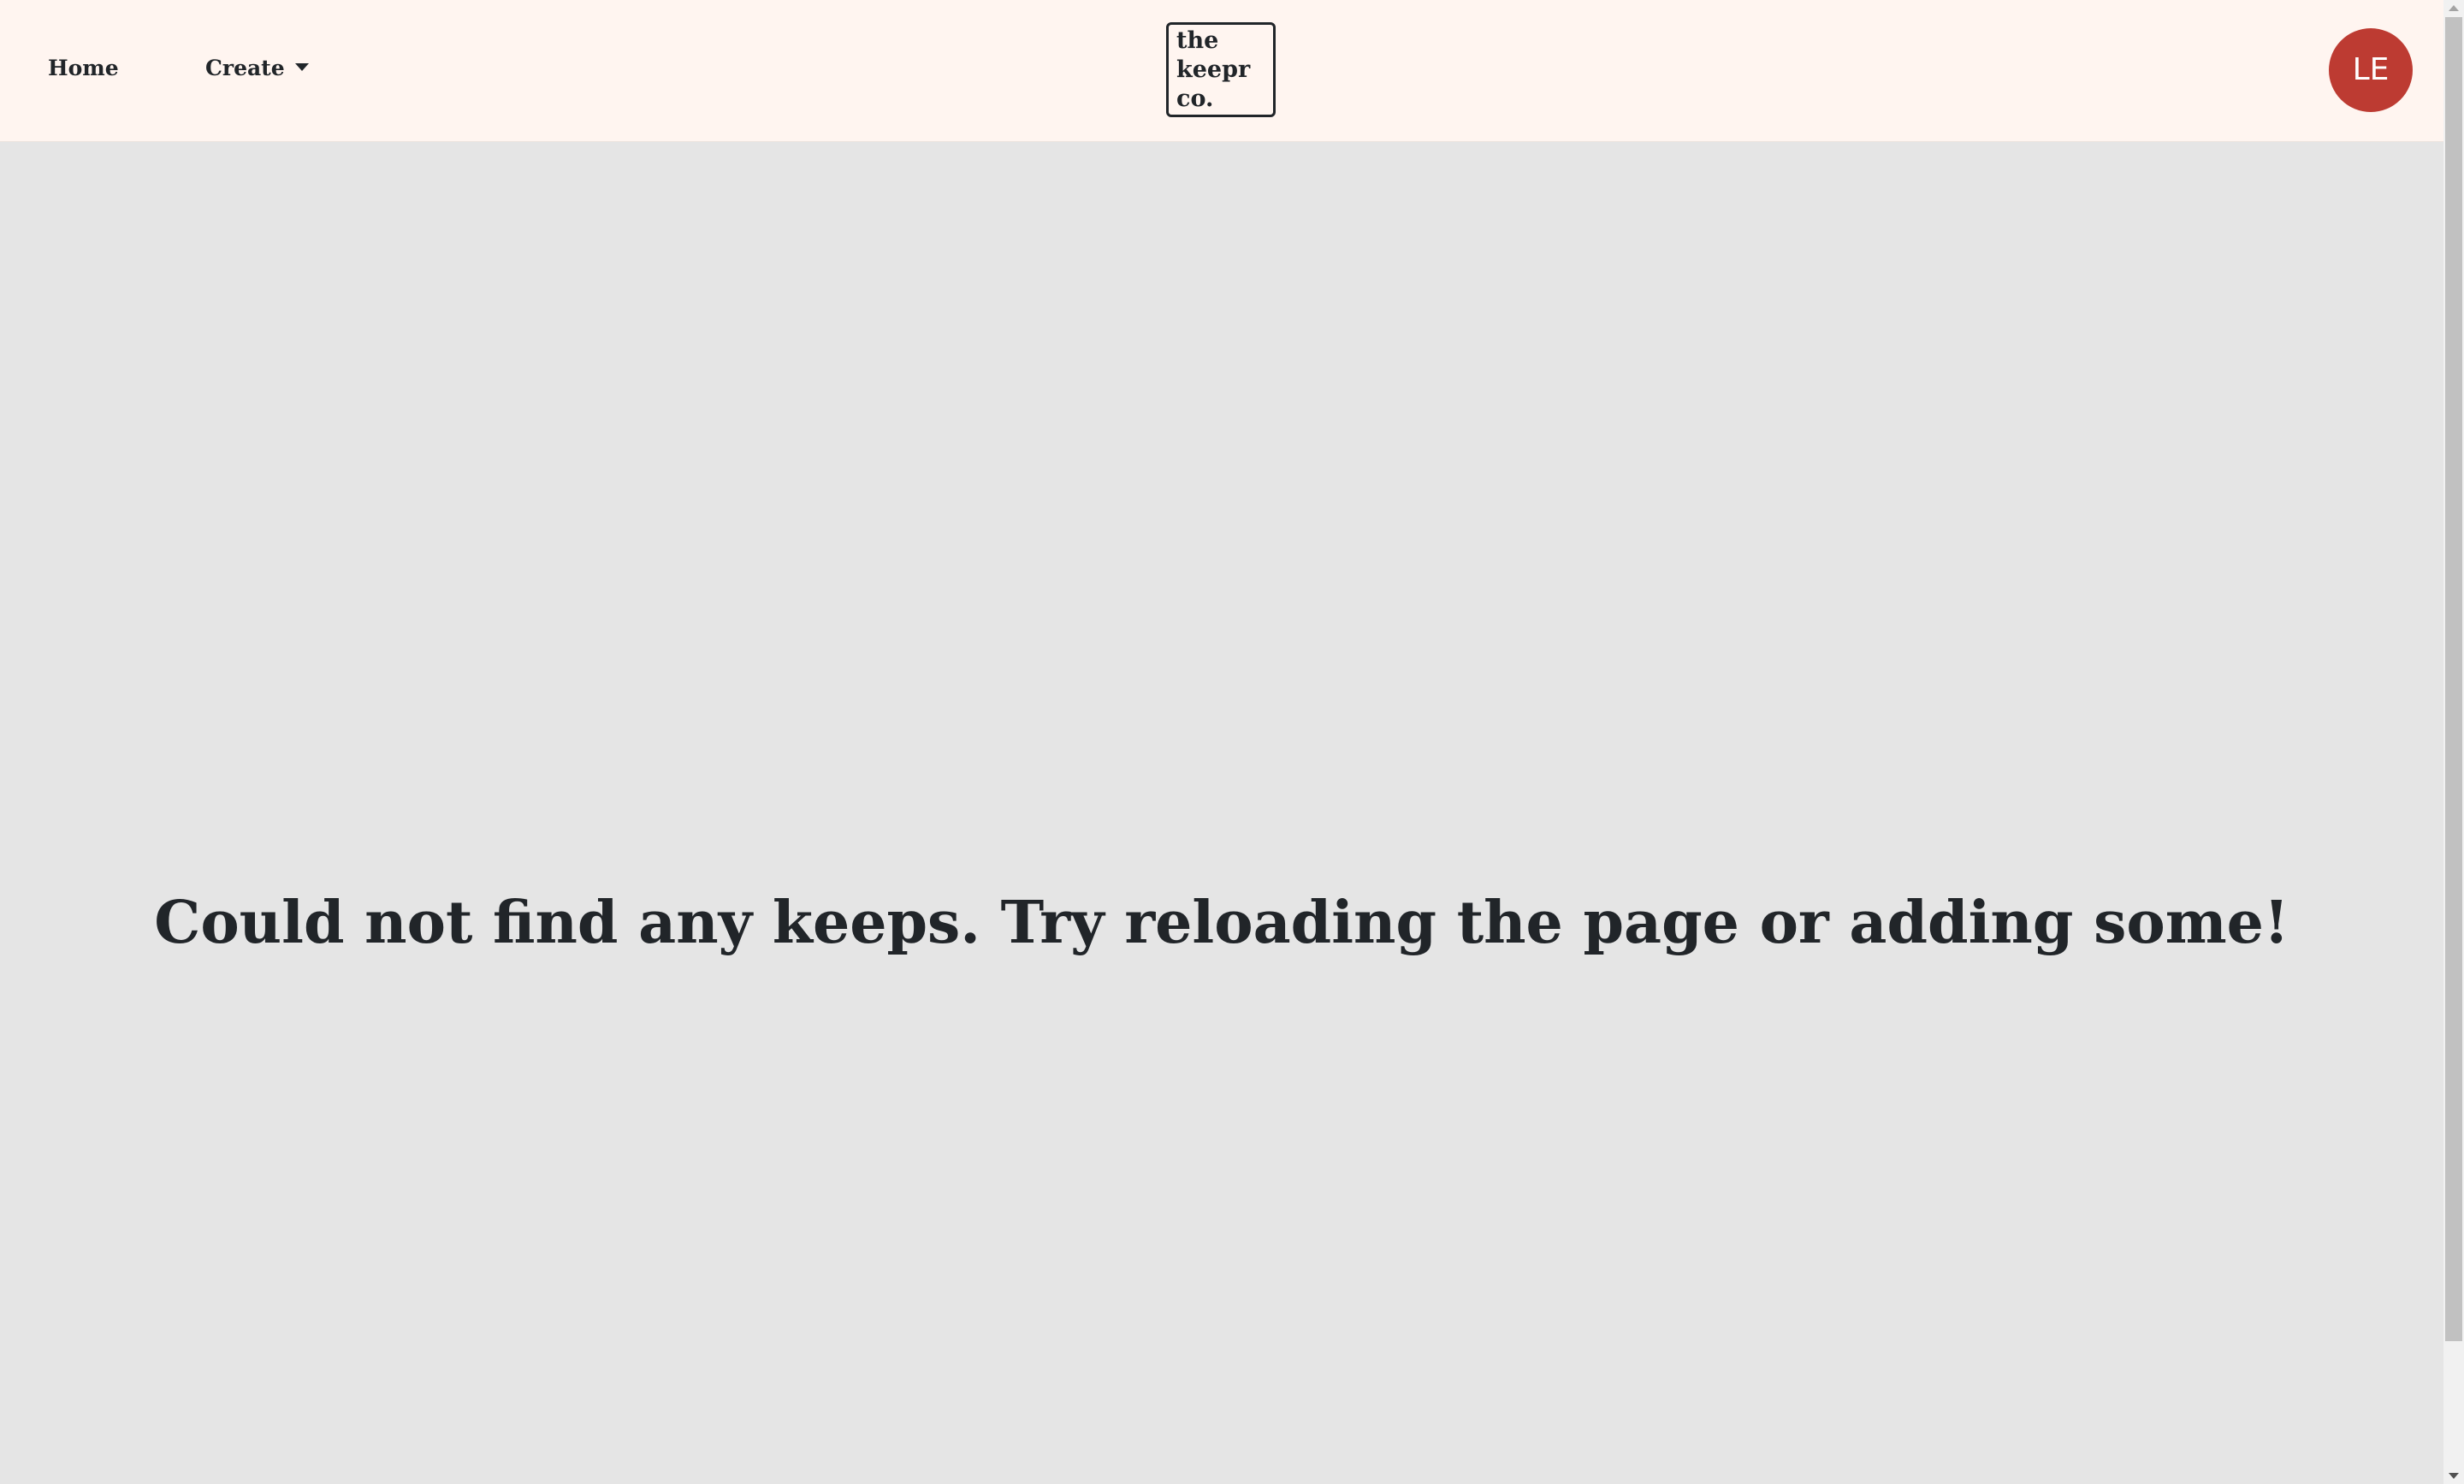 The image size is (2464, 1484). I want to click on scroll-up-arrow-icon, so click(2454, 8).